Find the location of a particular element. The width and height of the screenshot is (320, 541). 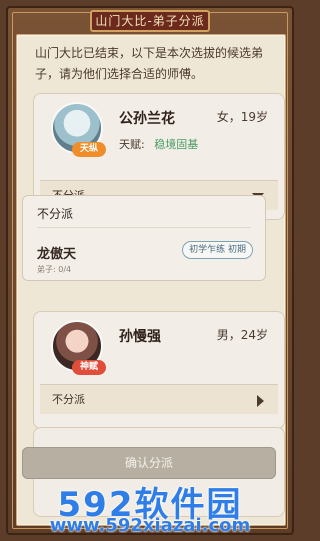

mentor-disciple-count: 弟子: 0/4 is located at coordinates (54, 269).